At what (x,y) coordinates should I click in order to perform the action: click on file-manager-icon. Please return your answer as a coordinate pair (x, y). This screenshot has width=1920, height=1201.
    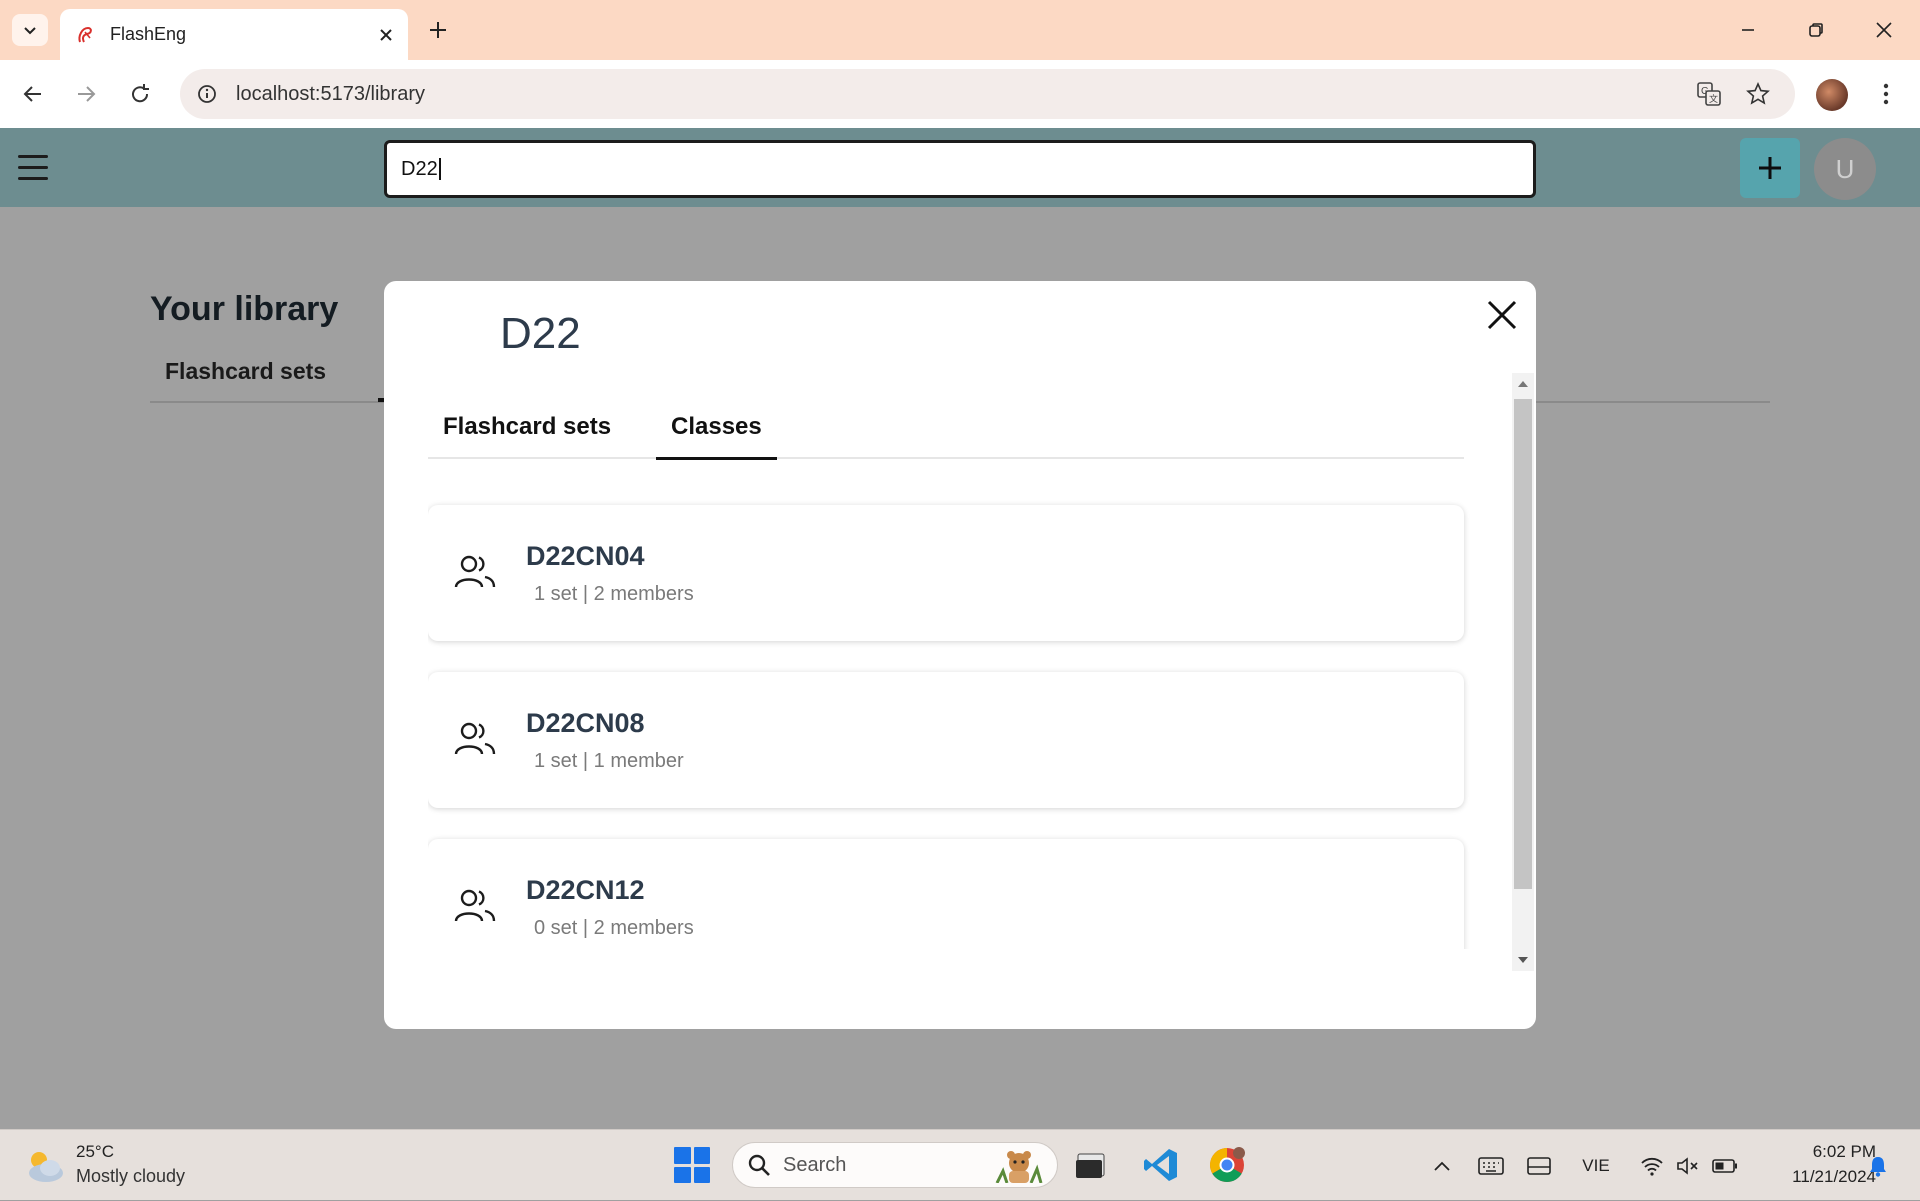
    Looking at the image, I should click on (1090, 1165).